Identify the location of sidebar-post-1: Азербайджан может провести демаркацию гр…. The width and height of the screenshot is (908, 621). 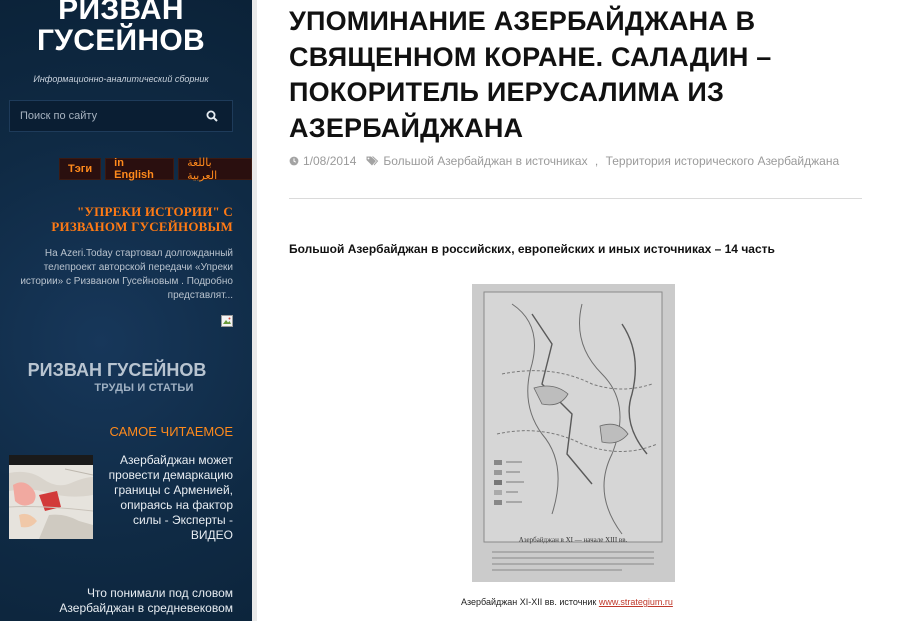
(168, 498).